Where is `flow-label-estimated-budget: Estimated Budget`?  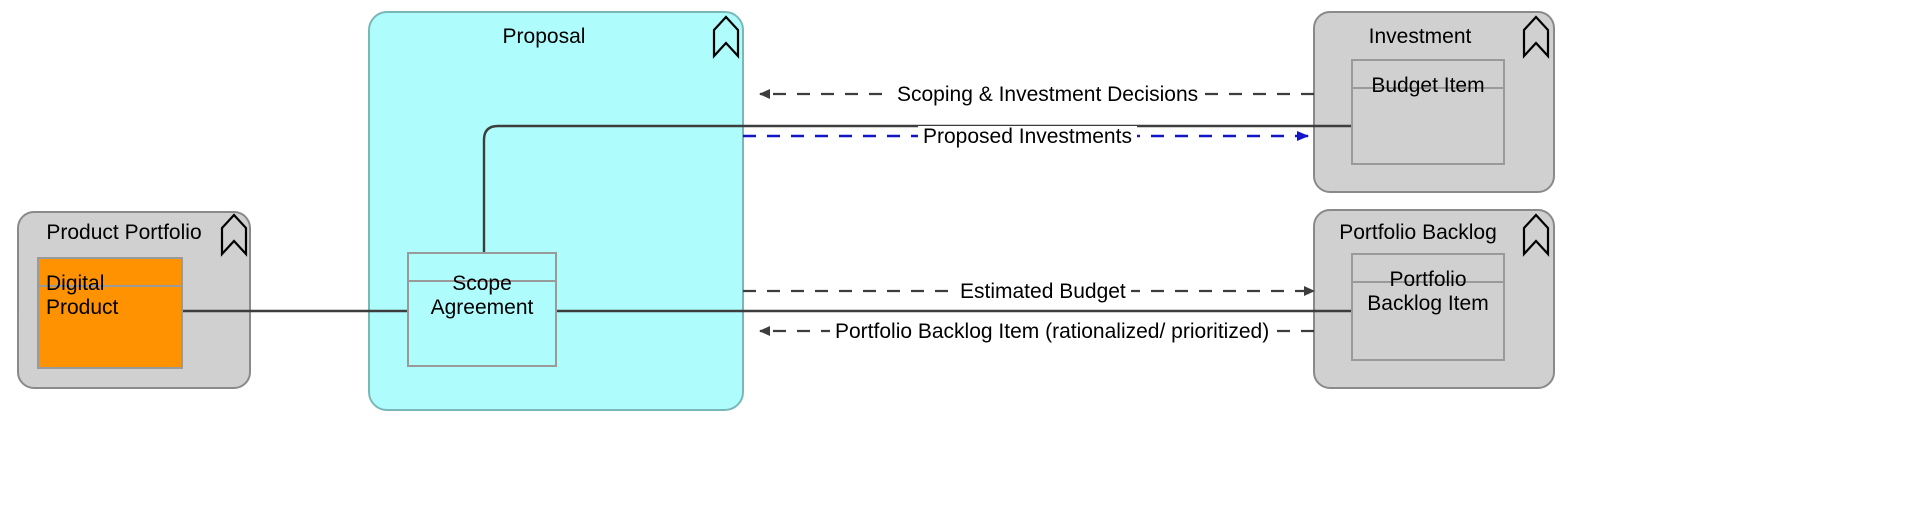
flow-label-estimated-budget: Estimated Budget is located at coordinates (1043, 291).